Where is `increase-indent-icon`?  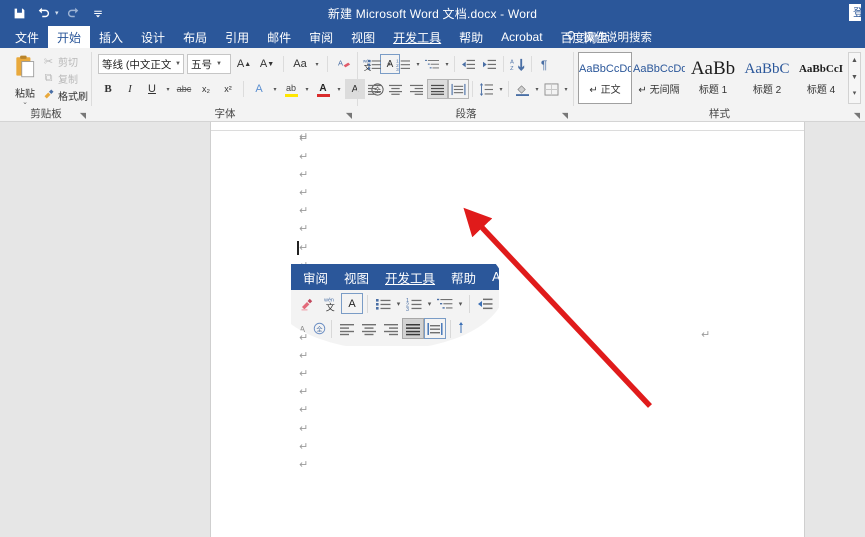
increase-indent-icon is located at coordinates (489, 64).